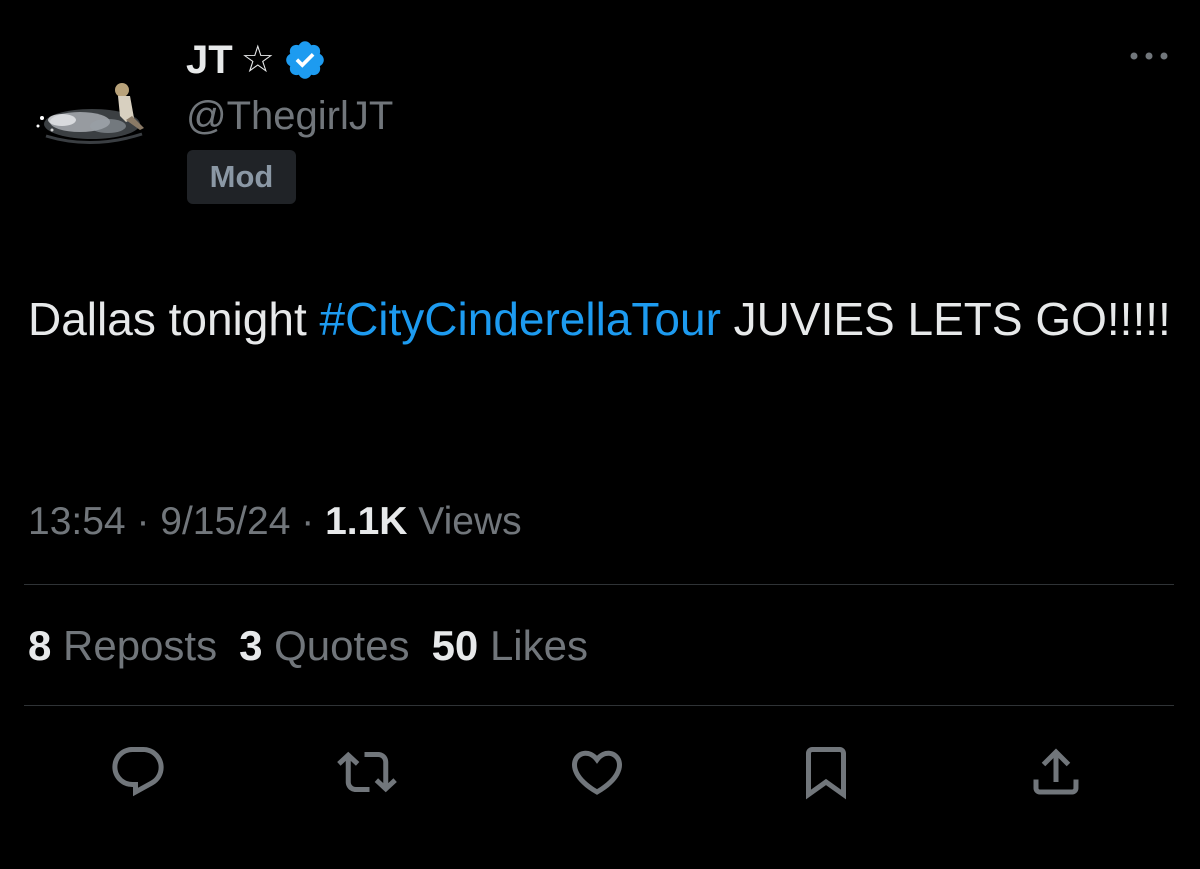 This screenshot has width=1200, height=869. I want to click on action-bar, so click(600, 772).